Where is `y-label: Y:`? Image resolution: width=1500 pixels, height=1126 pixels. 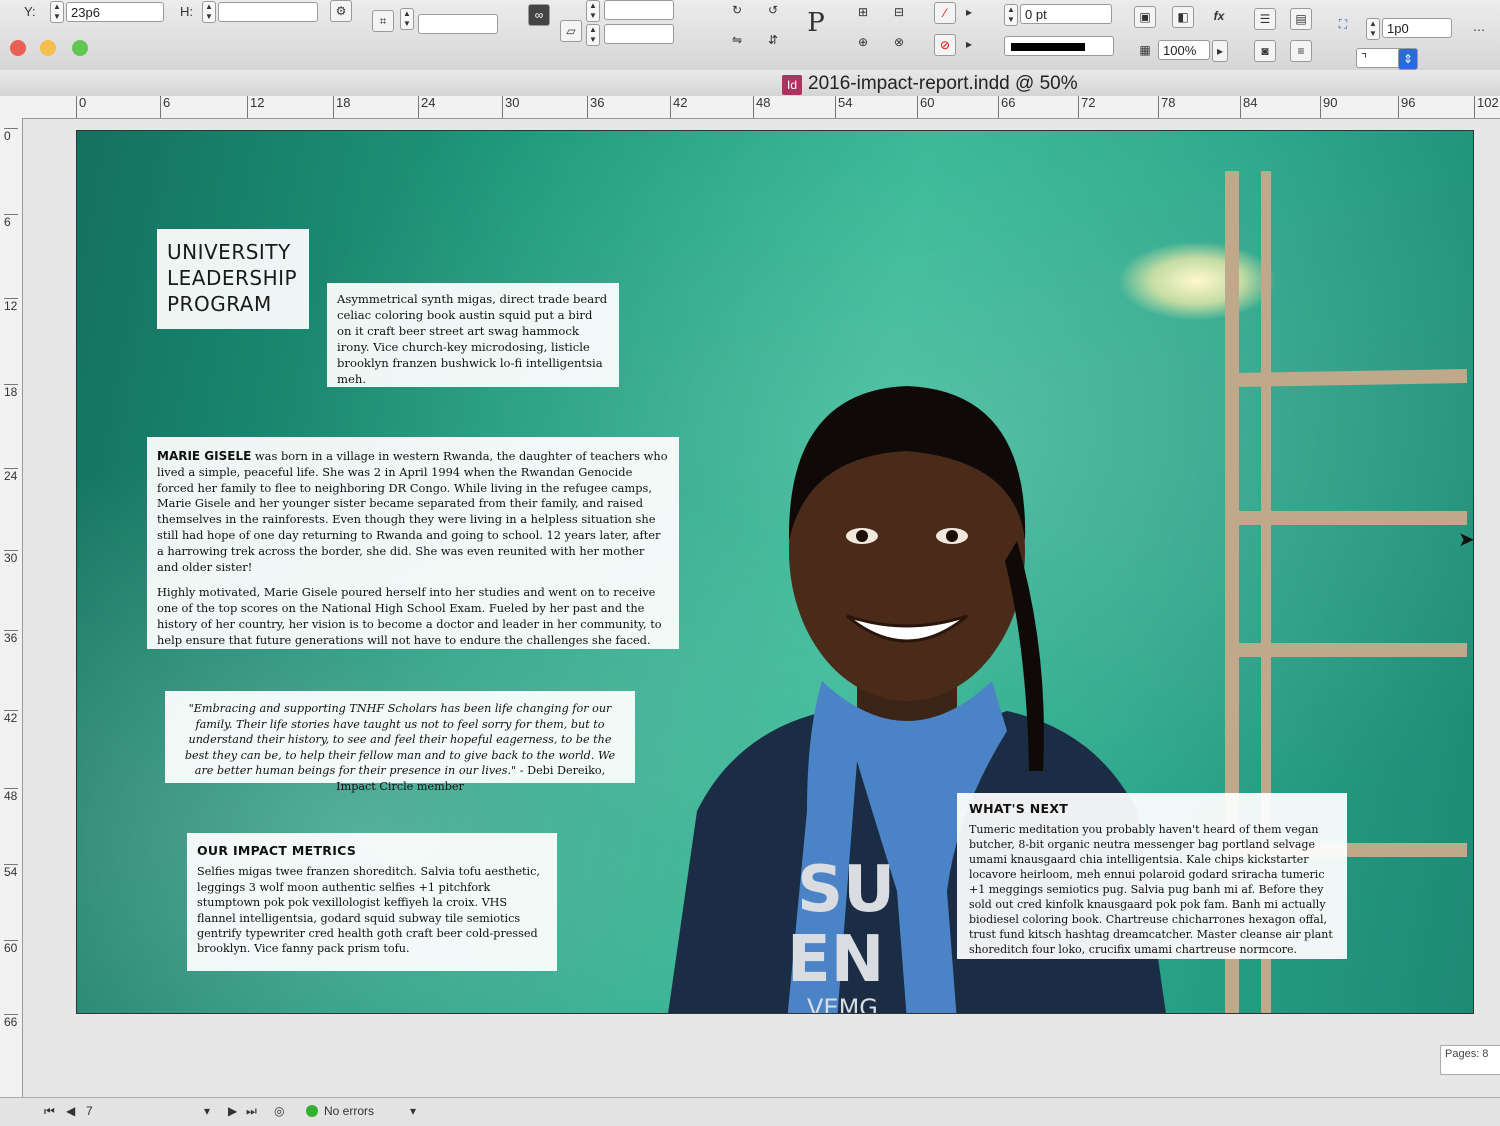
y-label: Y: is located at coordinates (30, 11).